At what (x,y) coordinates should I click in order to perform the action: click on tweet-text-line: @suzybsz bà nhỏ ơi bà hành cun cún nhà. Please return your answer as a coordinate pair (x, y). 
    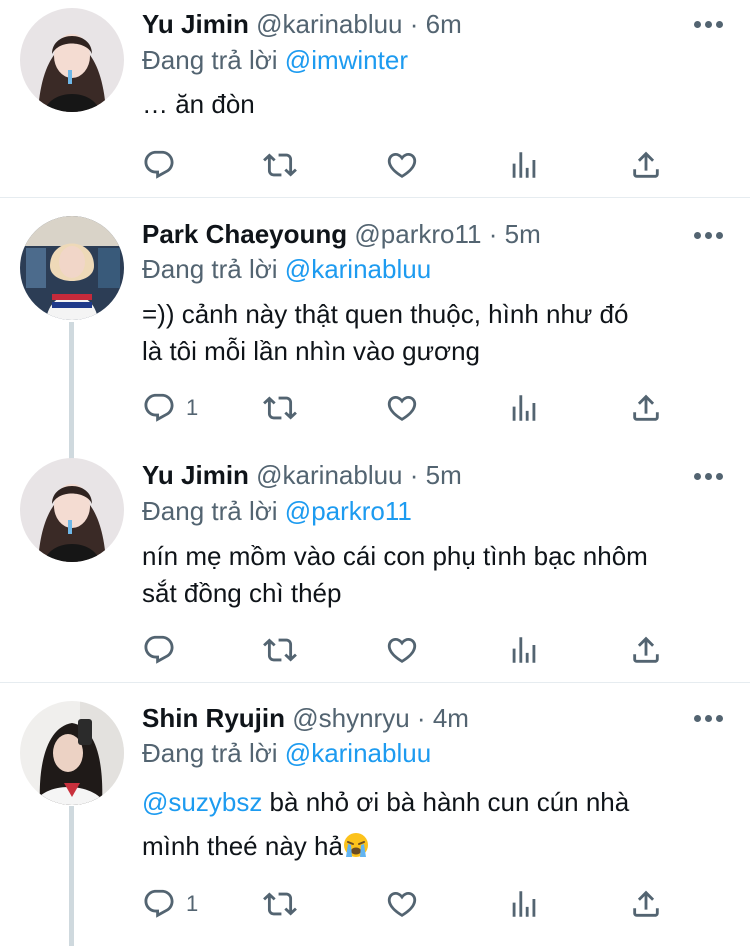
    Looking at the image, I should click on (431, 802).